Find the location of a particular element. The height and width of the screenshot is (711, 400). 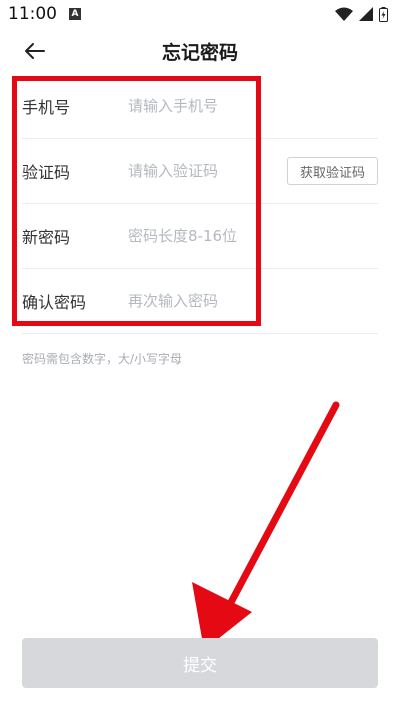

verify-code-row: 验证码 获取验证码 is located at coordinates (200, 171).